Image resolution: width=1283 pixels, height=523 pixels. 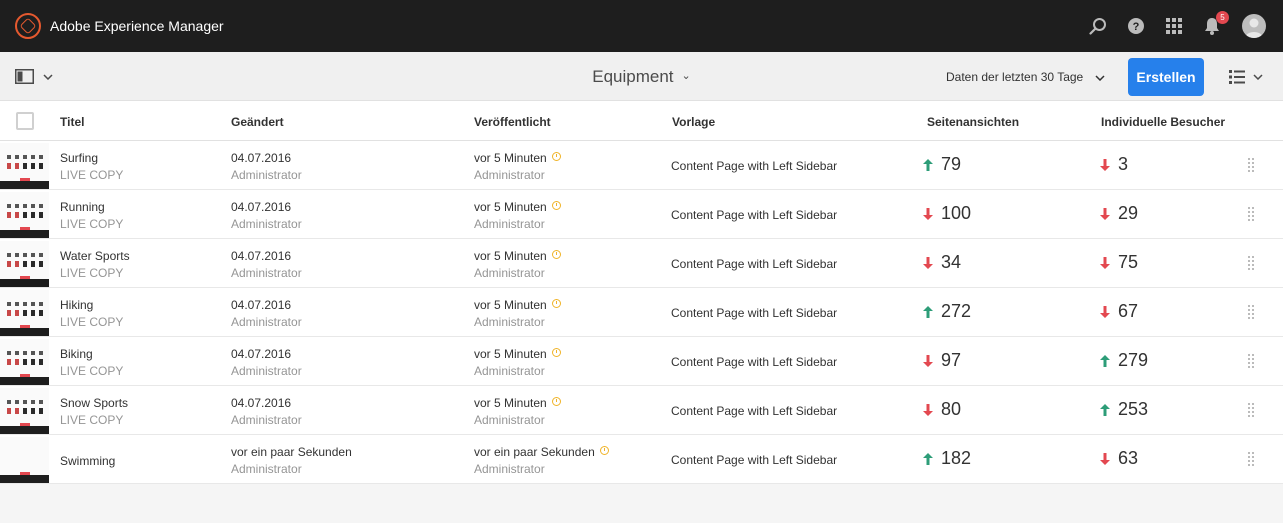 What do you see at coordinates (510, 207) in the screenshot?
I see `published-date: vor 5 Minuten` at bounding box center [510, 207].